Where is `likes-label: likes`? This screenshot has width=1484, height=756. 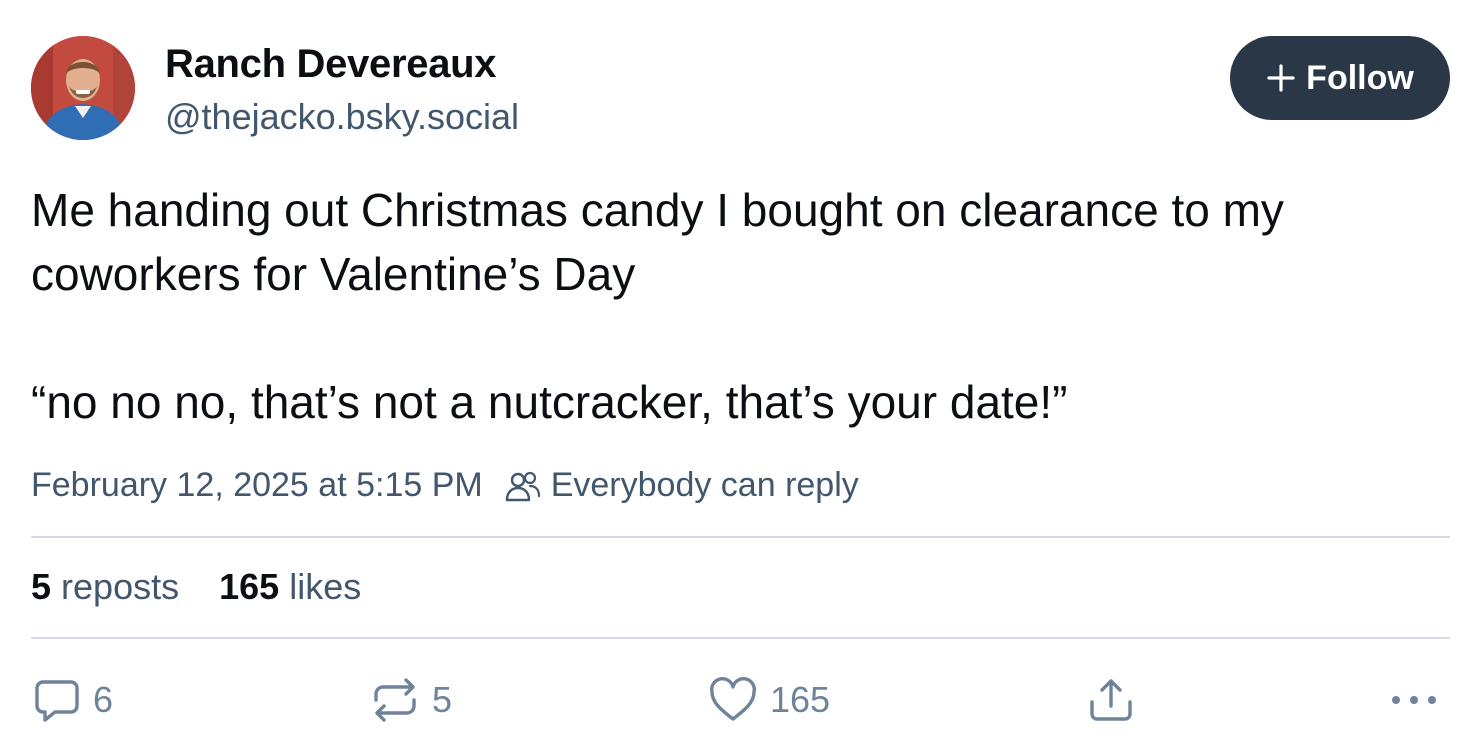 likes-label: likes is located at coordinates (325, 586).